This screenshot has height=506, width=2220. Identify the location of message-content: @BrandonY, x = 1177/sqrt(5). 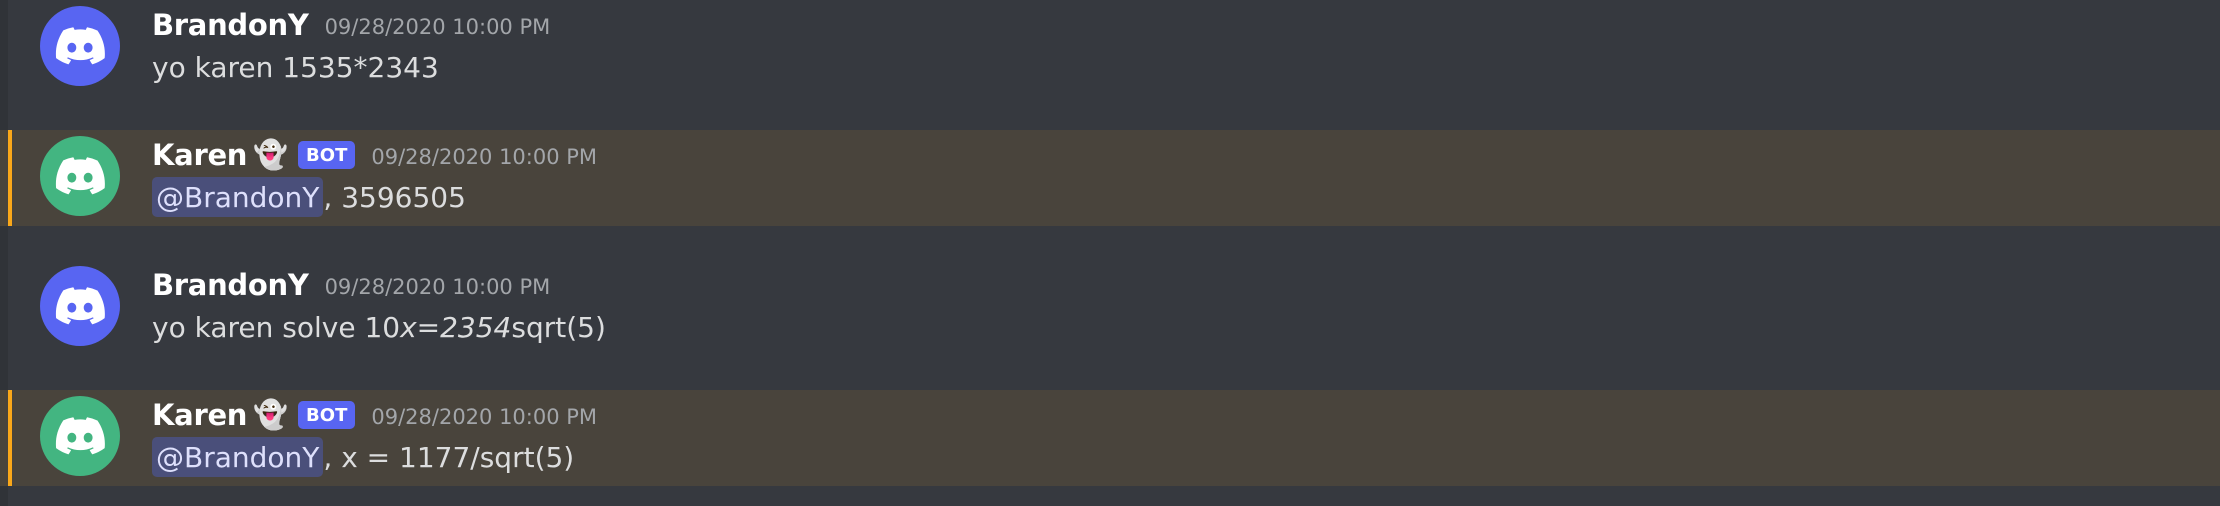
(363, 457).